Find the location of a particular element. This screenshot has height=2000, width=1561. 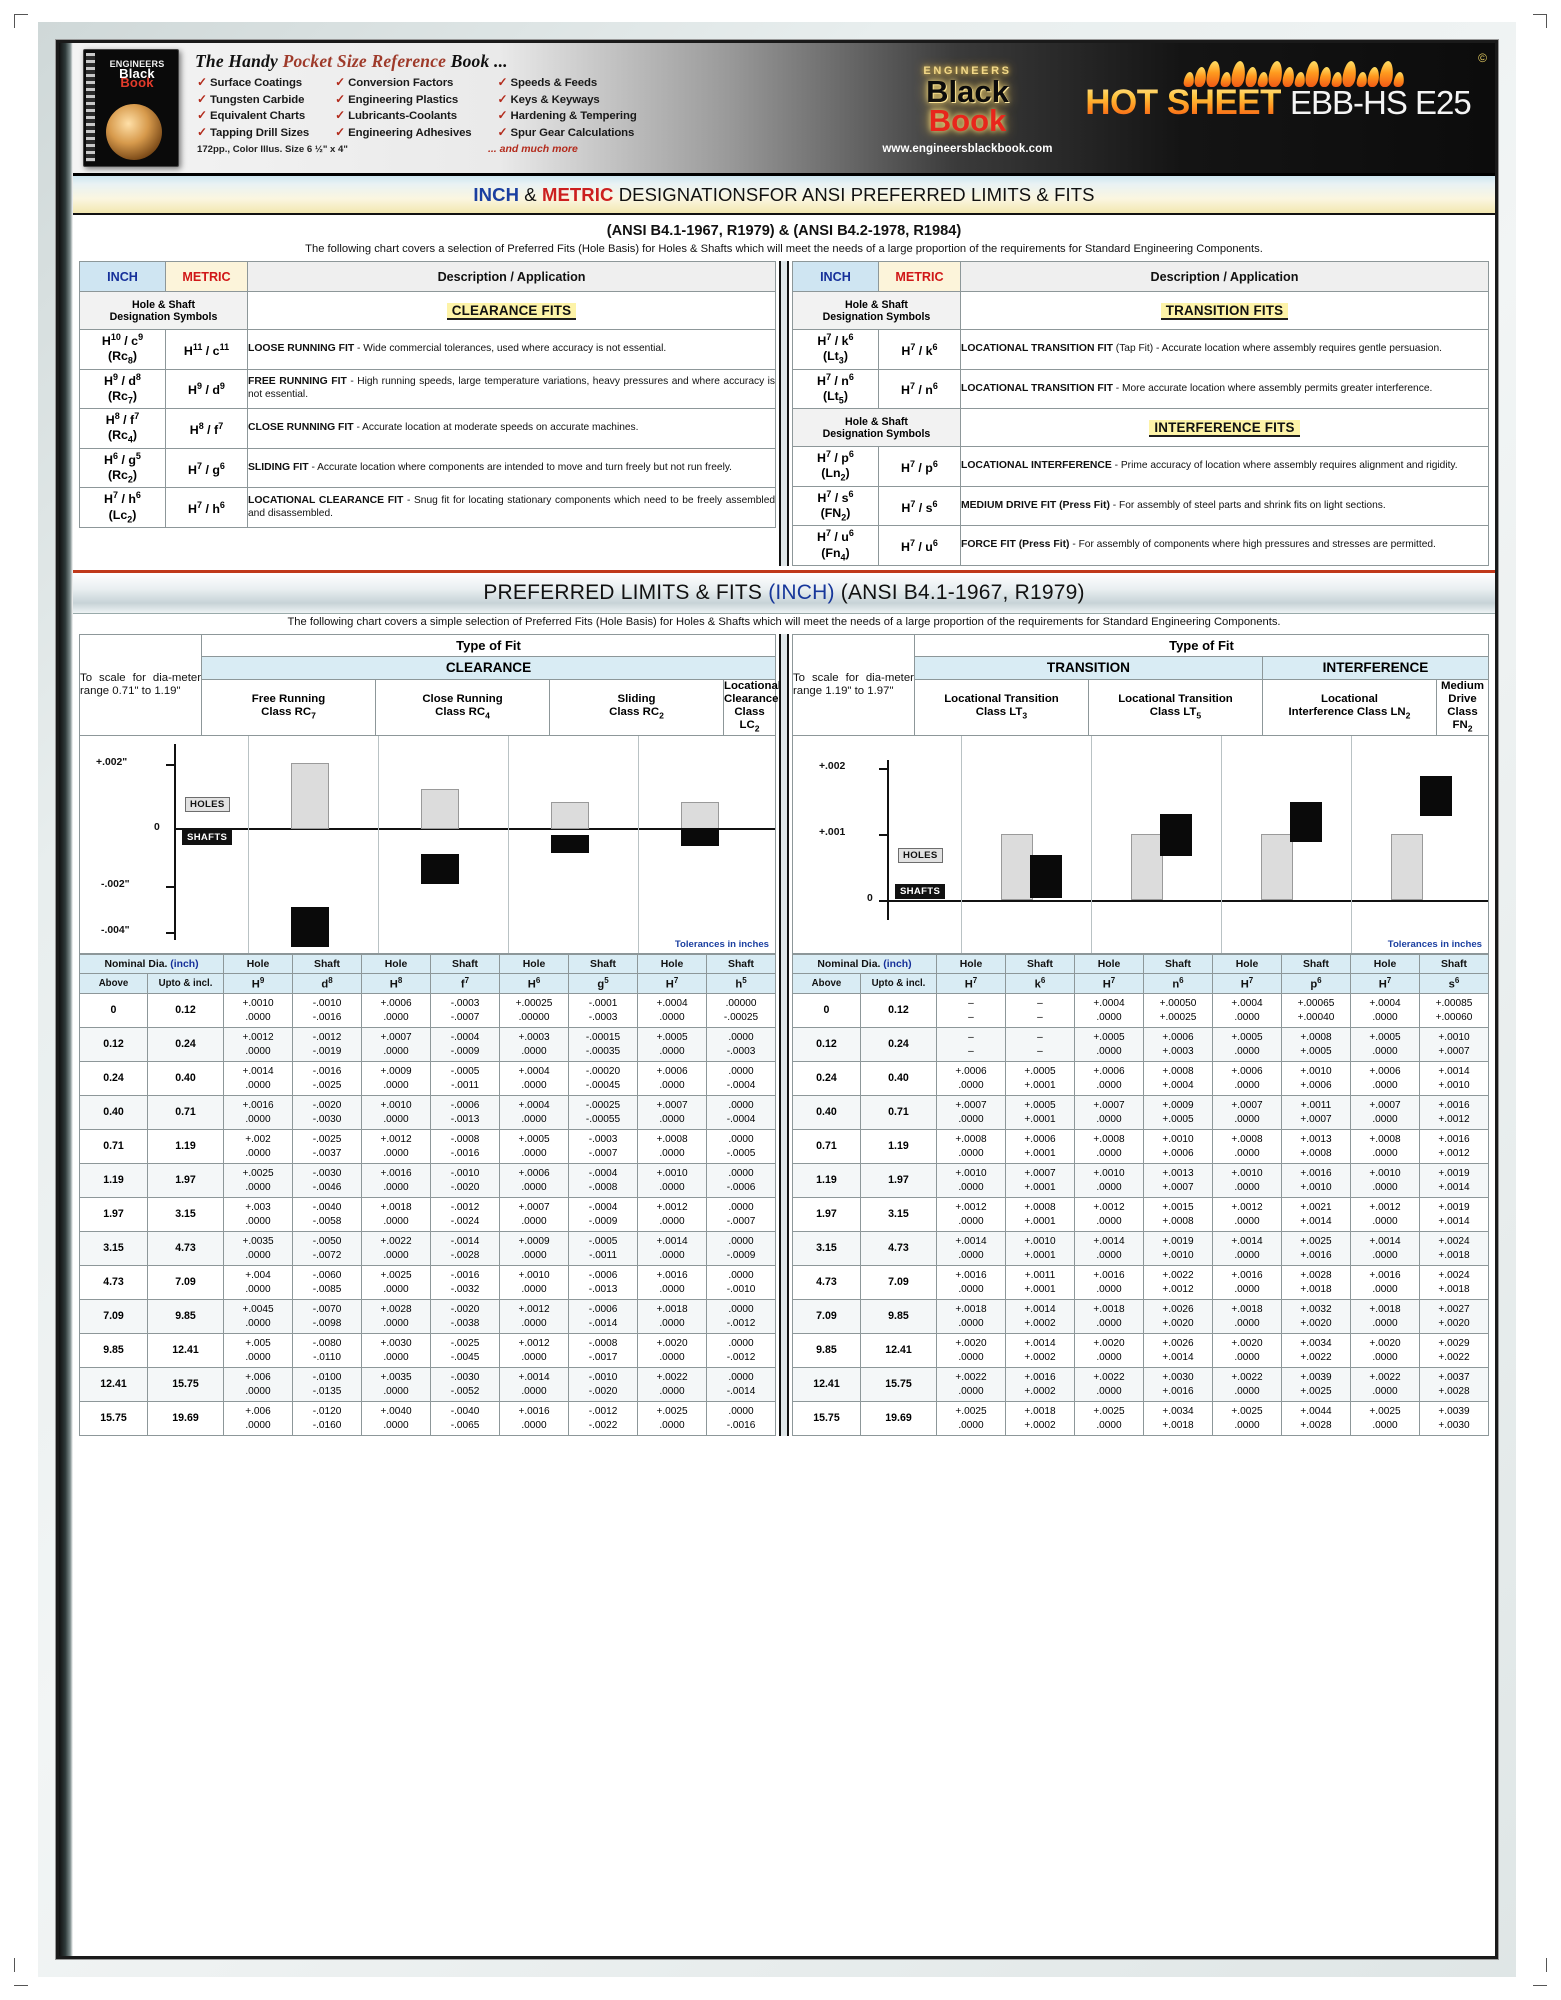

tolerance-cell: .00000 -.00025 is located at coordinates (741, 1011).